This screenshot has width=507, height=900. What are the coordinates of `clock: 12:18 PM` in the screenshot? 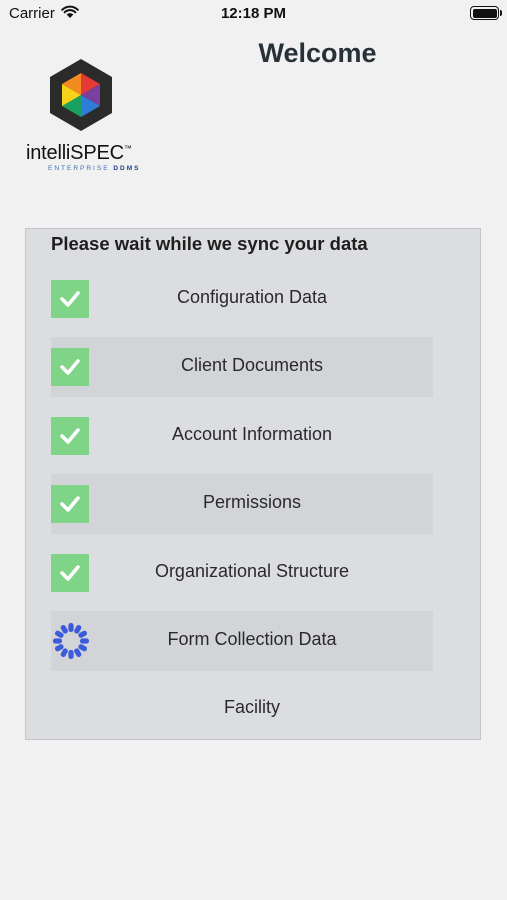 It's located at (253, 13).